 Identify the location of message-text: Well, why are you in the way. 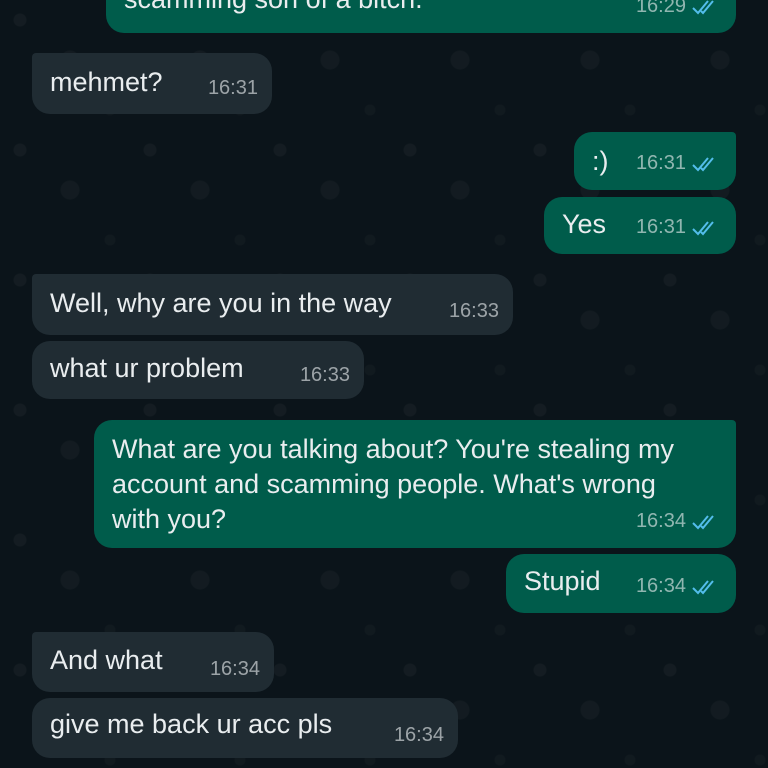
(221, 303).